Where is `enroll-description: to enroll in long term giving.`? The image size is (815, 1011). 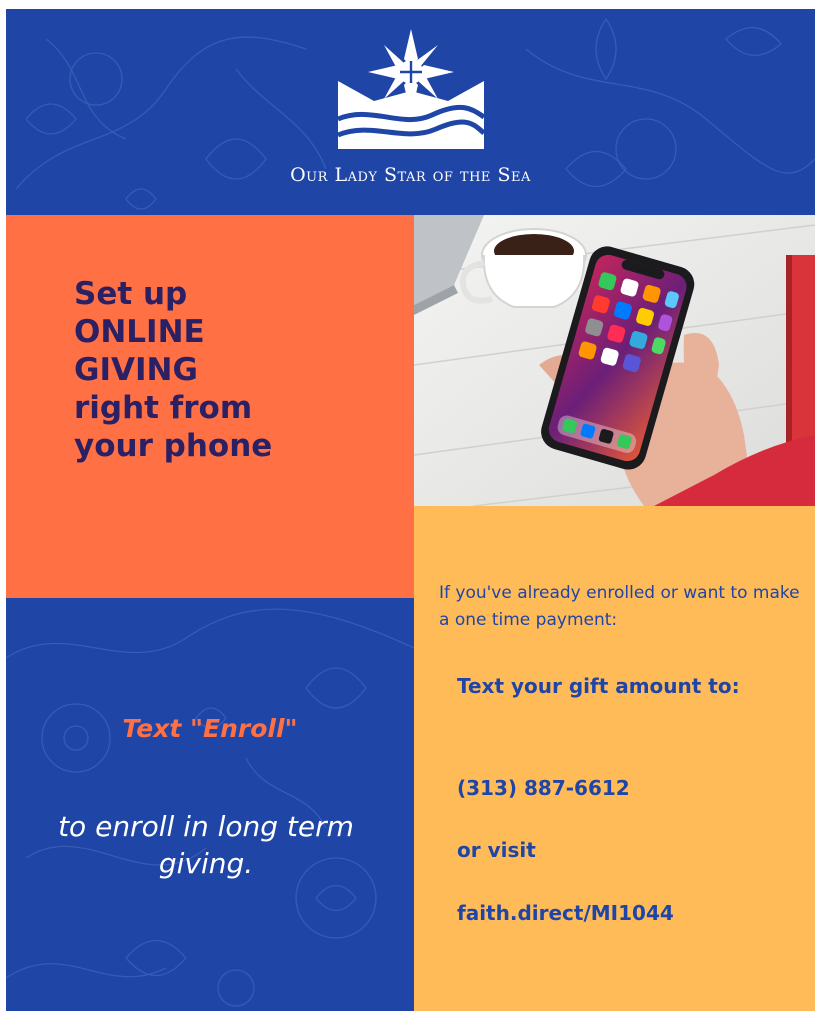
enroll-description: to enroll in long term giving. is located at coordinates (206, 845).